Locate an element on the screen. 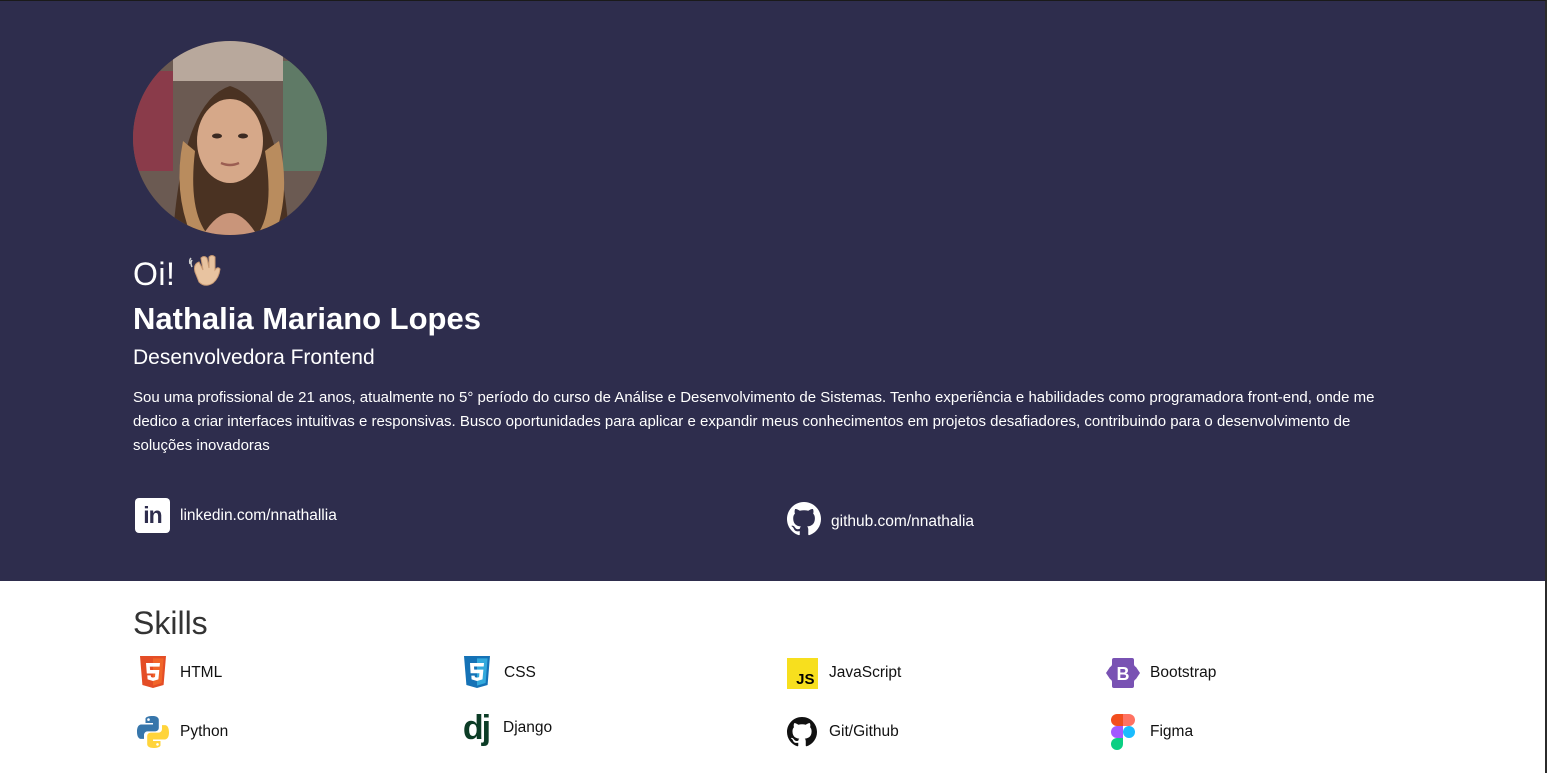 The width and height of the screenshot is (1547, 773). skill-label: Python is located at coordinates (204, 731).